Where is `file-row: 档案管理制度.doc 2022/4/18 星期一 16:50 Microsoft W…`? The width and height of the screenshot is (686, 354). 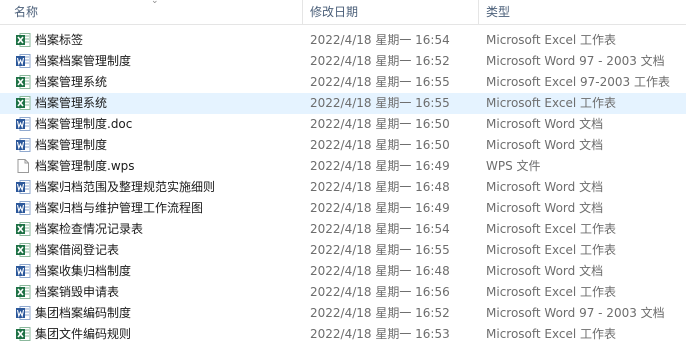
file-row: 档案管理制度.doc 2022/4/18 星期一 16:50 Microsoft W… is located at coordinates (343, 124).